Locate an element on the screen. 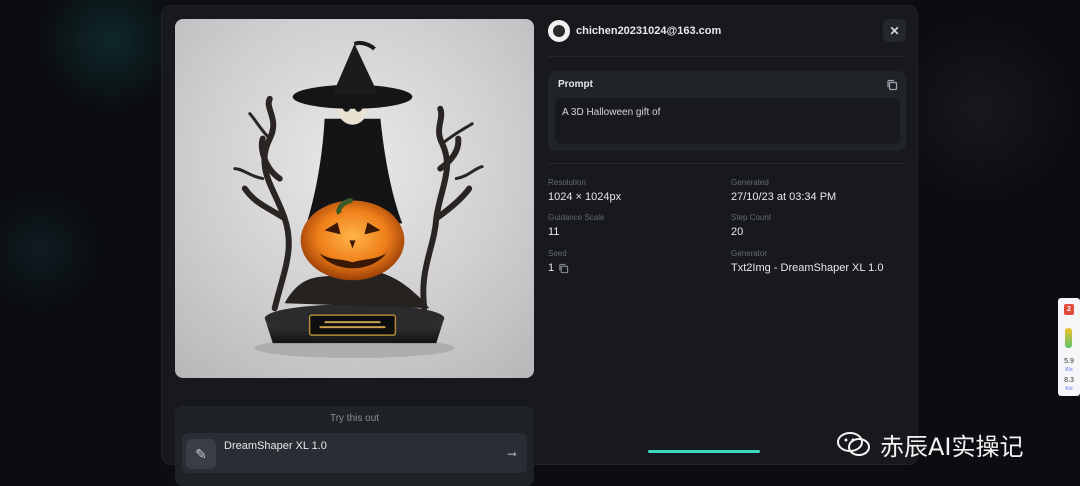  arrow-right-icon: ➞ is located at coordinates (512, 454).